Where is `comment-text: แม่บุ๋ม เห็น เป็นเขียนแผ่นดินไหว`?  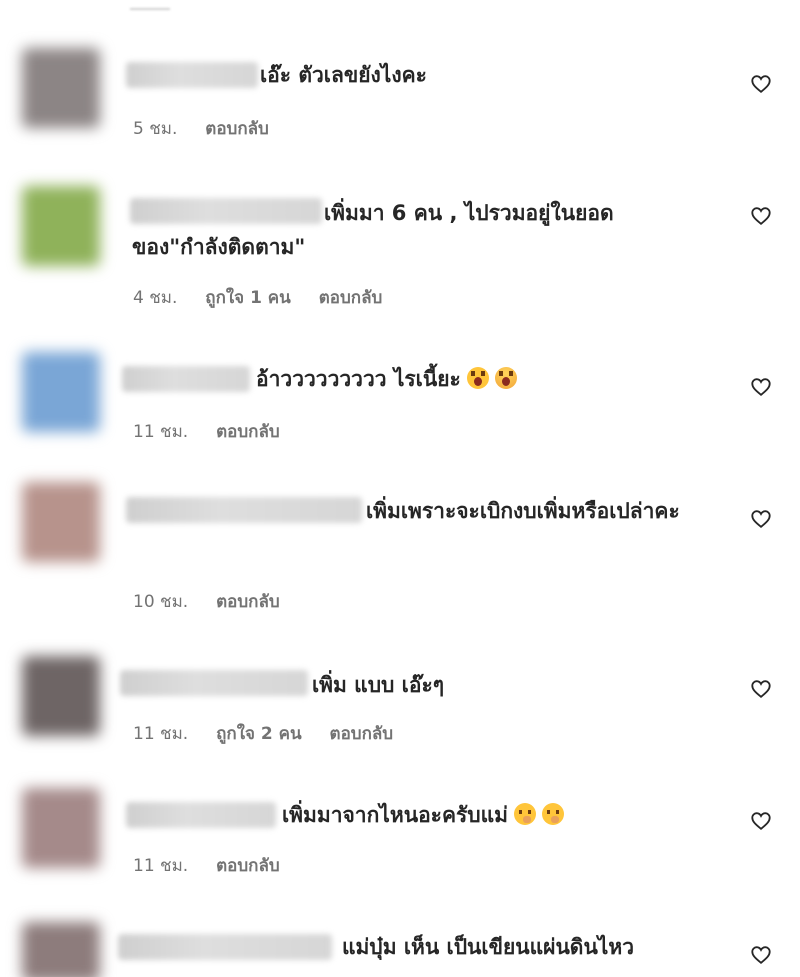
comment-text: แม่บุ๋ม เห็น เป็นเขียนแผ่นดินไหว is located at coordinates (488, 947).